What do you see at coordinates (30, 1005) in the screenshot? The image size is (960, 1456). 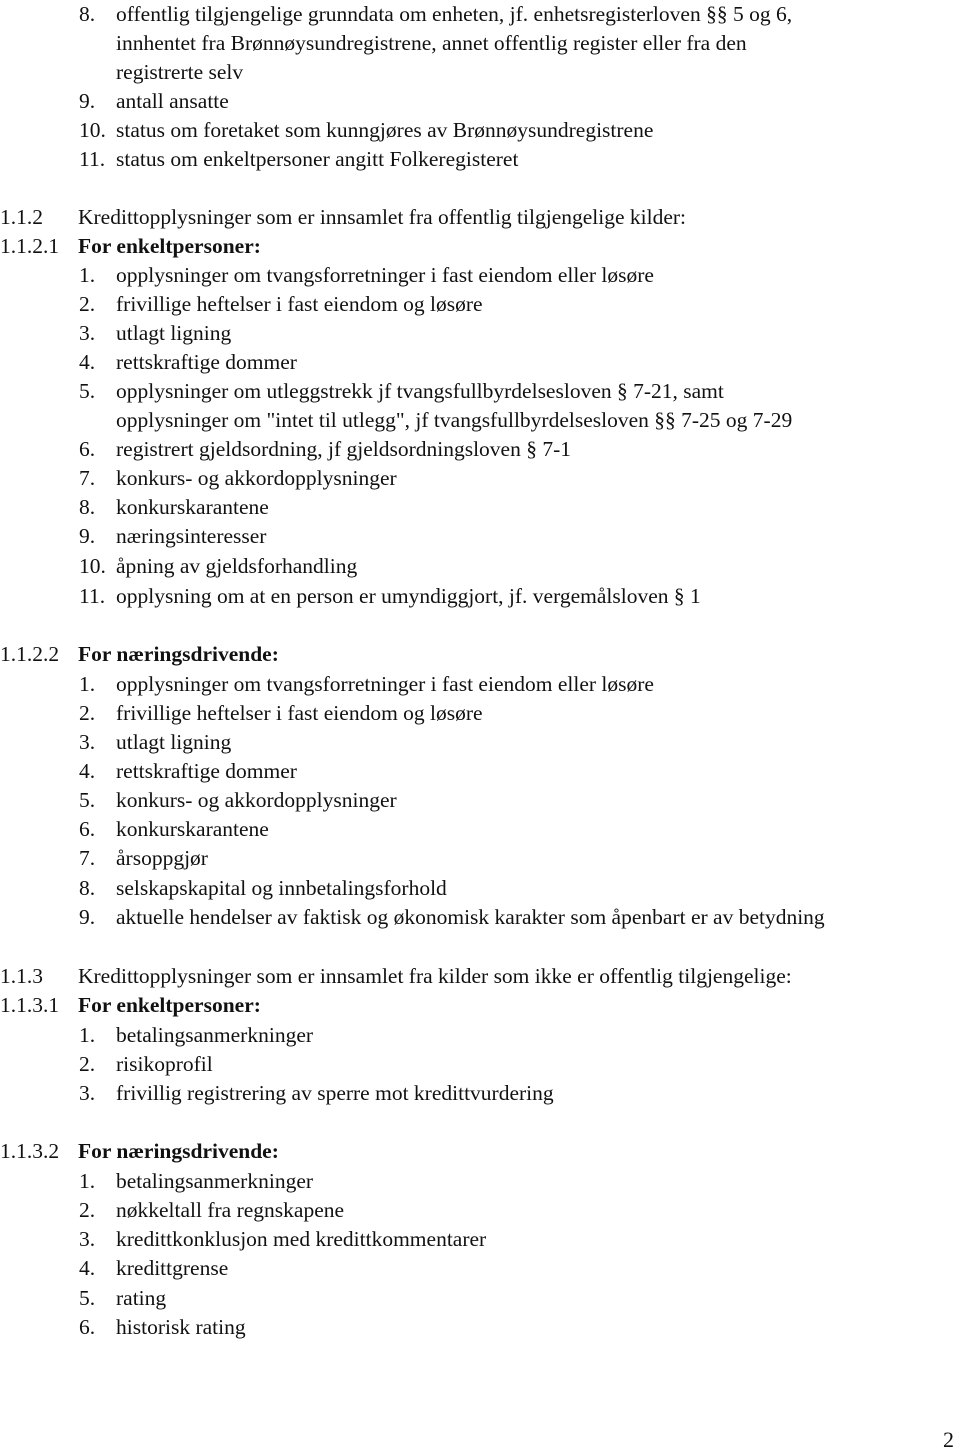 I see `subsection-number: 1.1.3.1` at bounding box center [30, 1005].